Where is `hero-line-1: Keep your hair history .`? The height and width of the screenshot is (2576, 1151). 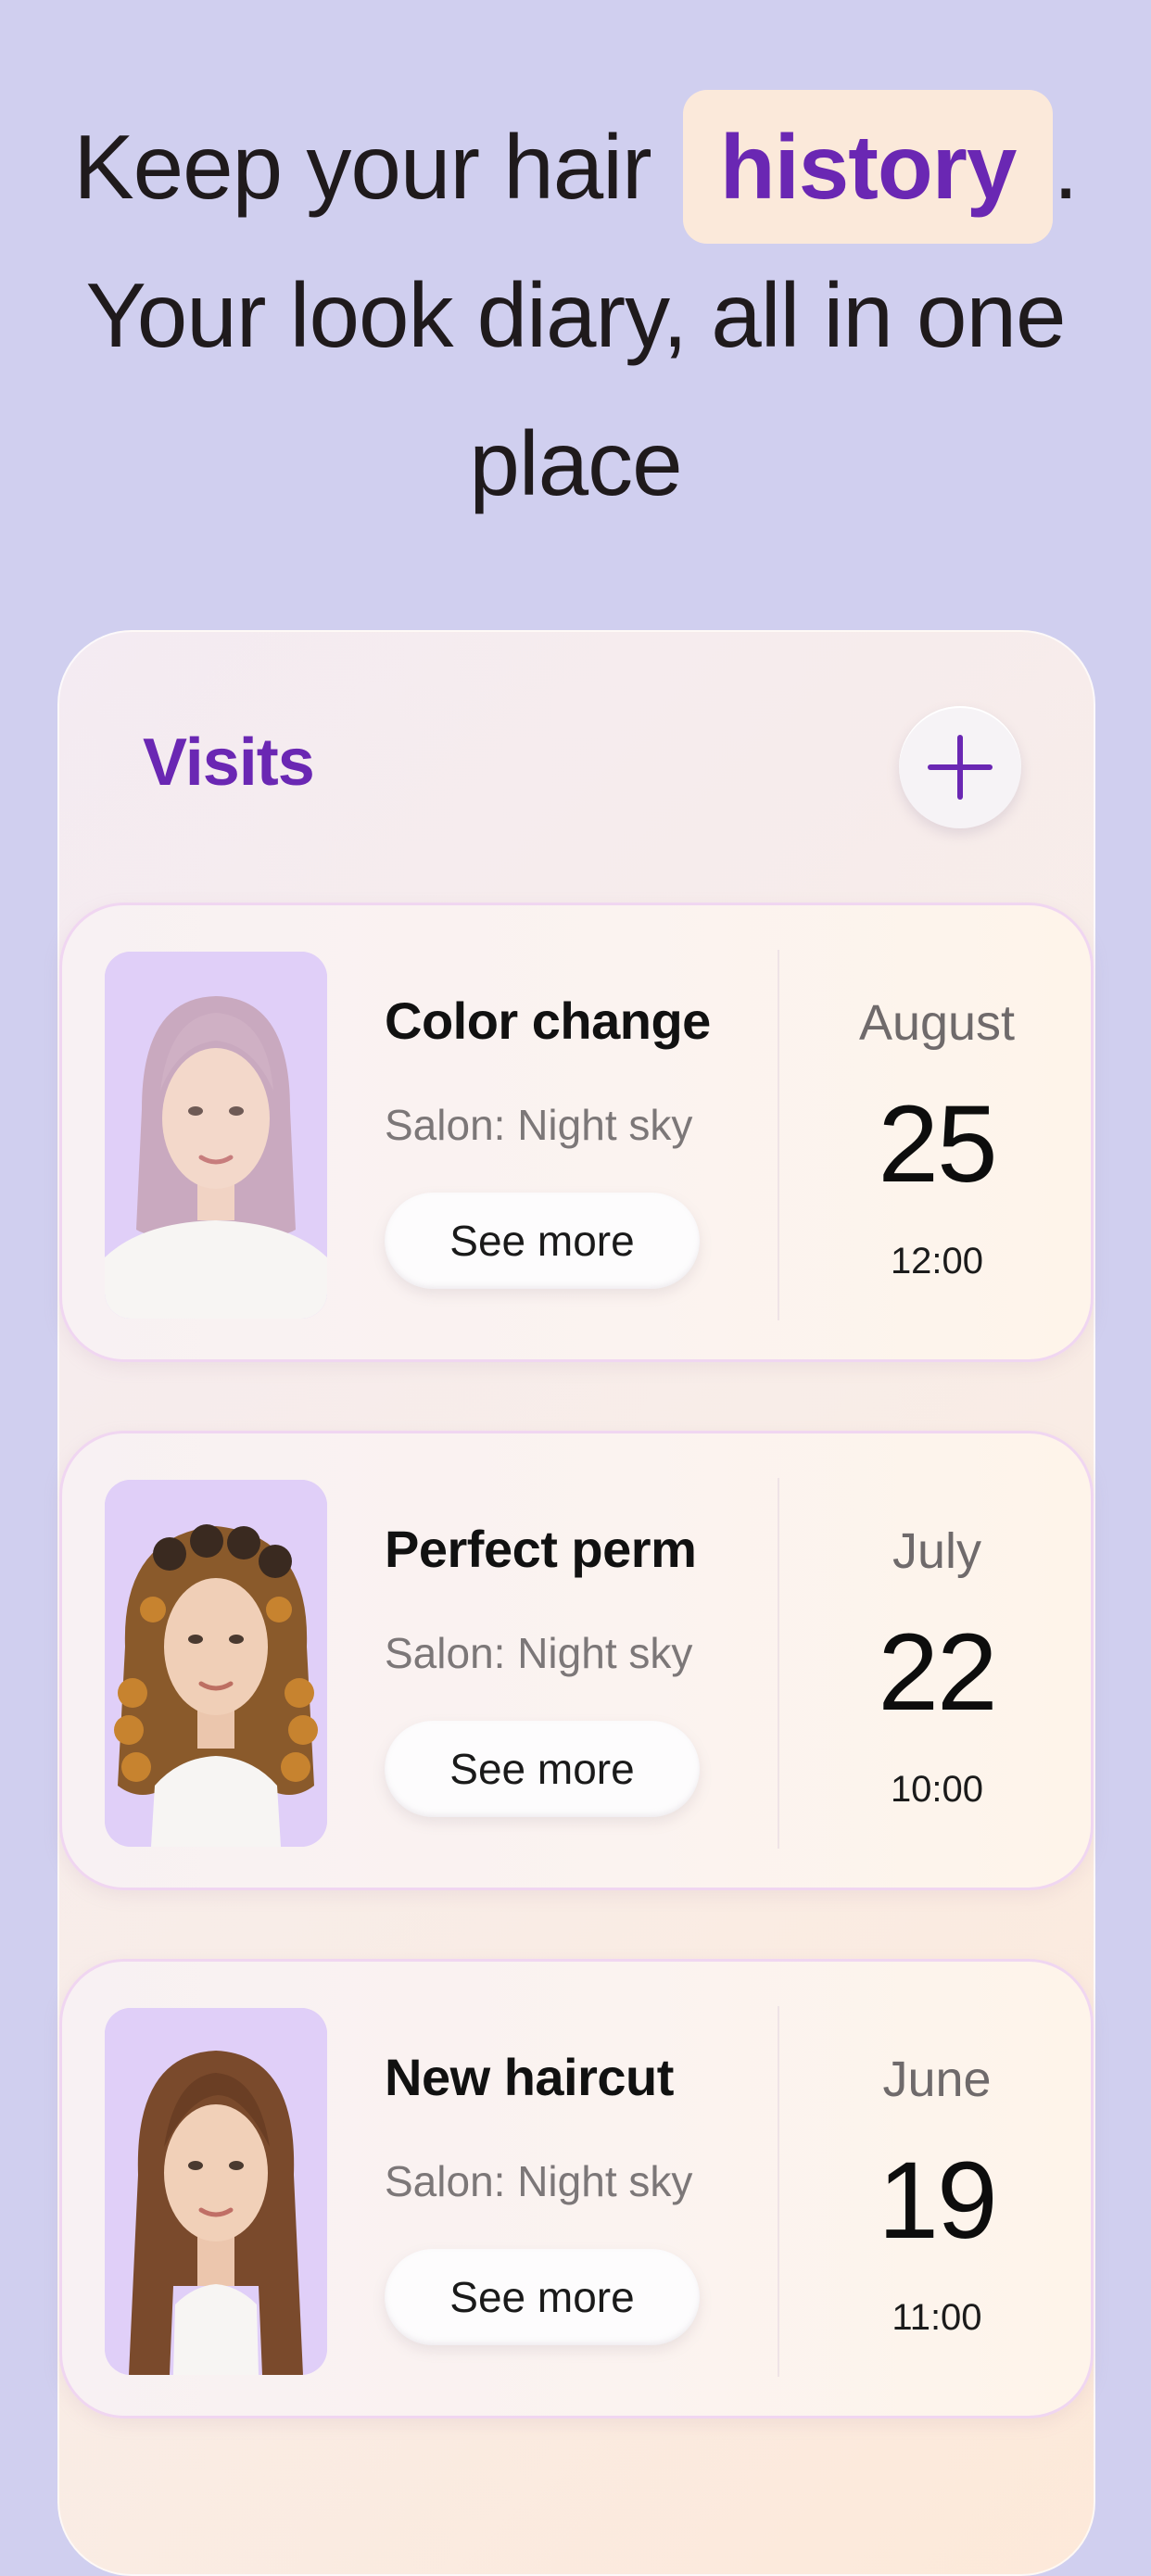
hero-line-1: Keep your hair history . is located at coordinates (575, 167).